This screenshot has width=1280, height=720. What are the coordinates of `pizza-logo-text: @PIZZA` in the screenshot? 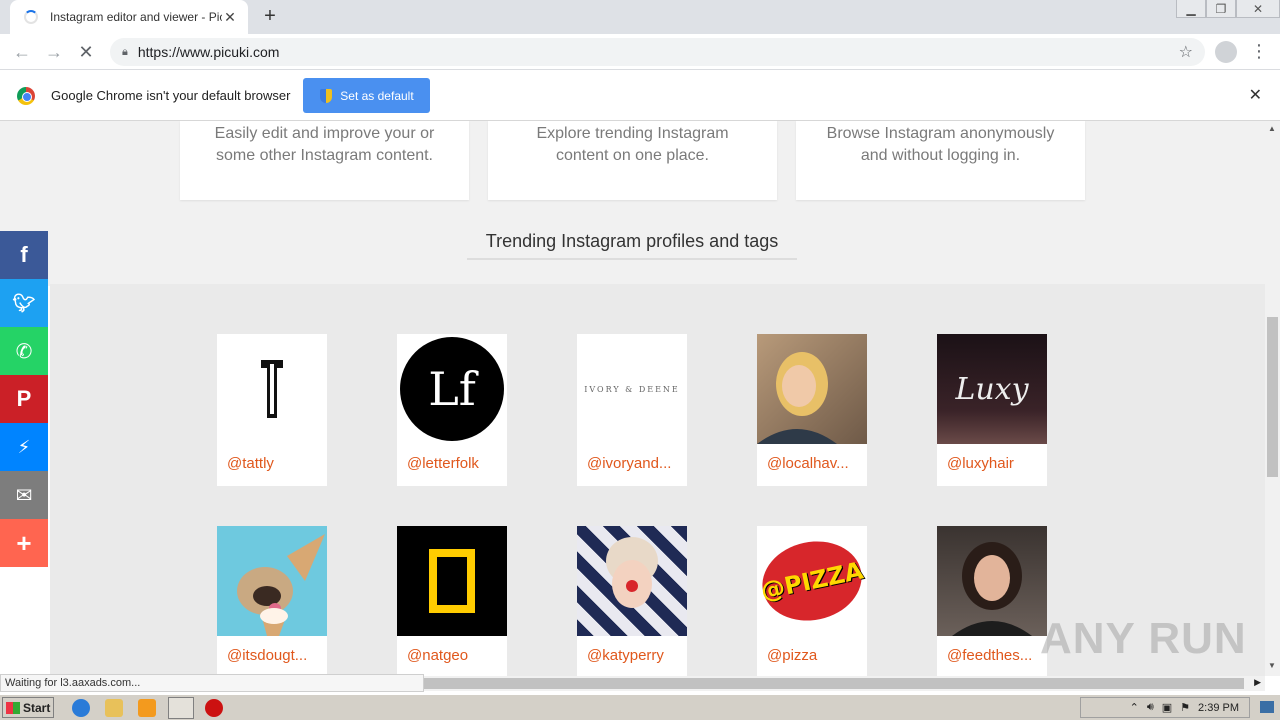 It's located at (812, 581).